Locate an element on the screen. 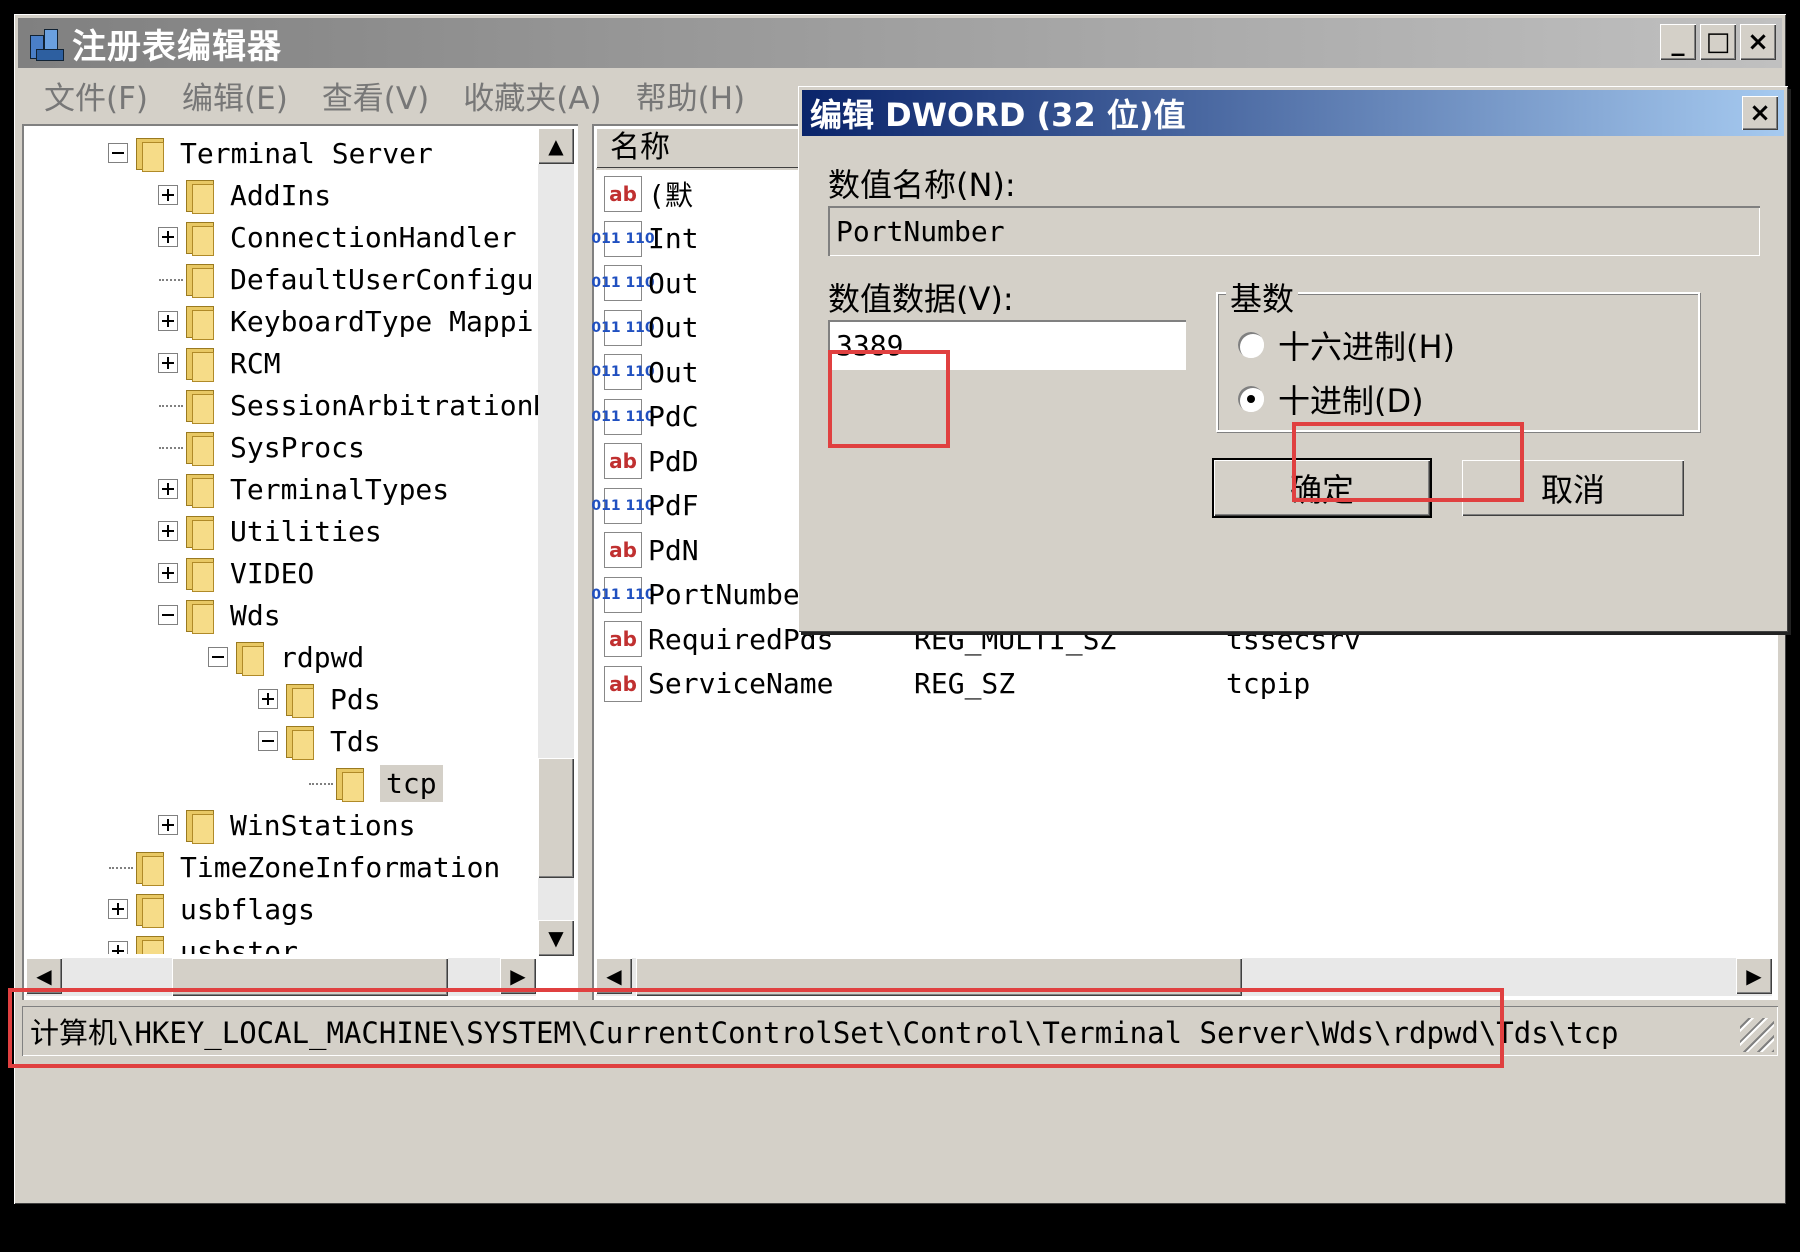  tree-item: RCM is located at coordinates (219, 363).